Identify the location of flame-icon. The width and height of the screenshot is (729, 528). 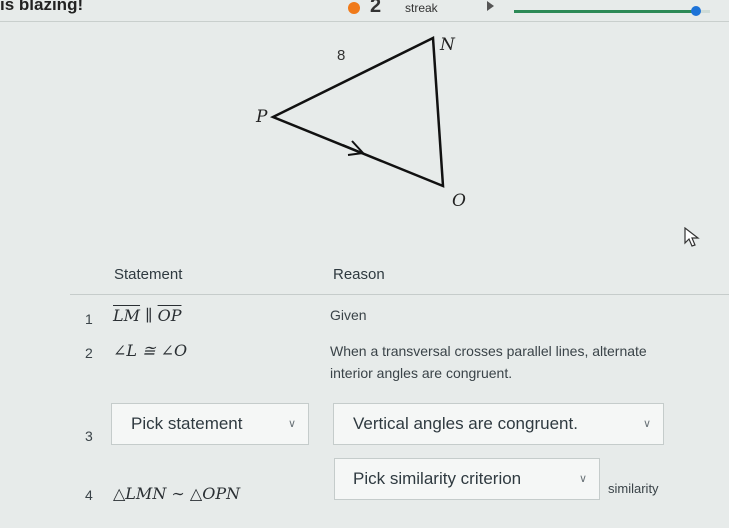
(354, 8).